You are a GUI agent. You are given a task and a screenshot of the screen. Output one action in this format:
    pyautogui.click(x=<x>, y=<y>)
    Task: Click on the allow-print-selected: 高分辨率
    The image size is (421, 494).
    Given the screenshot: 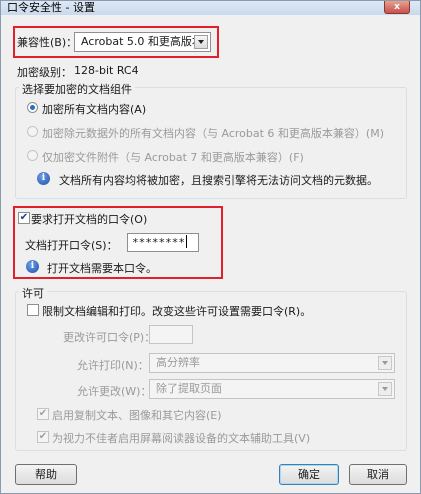 What is the action you would take?
    pyautogui.click(x=178, y=362)
    